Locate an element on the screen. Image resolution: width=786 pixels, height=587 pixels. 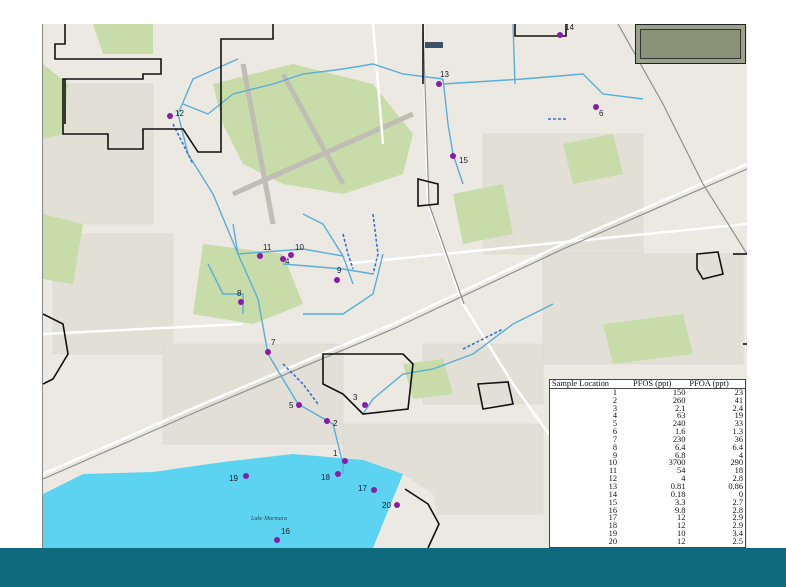
sample-point-label: 9 is located at coordinates (339, 270).